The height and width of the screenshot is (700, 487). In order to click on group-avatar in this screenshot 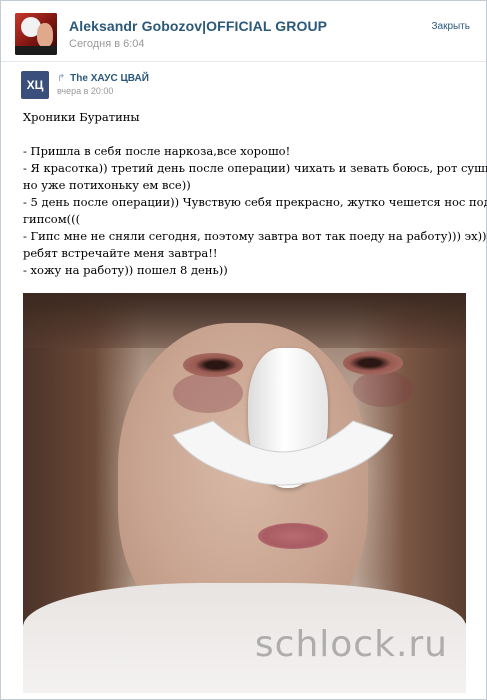, I will do `click(36, 34)`.